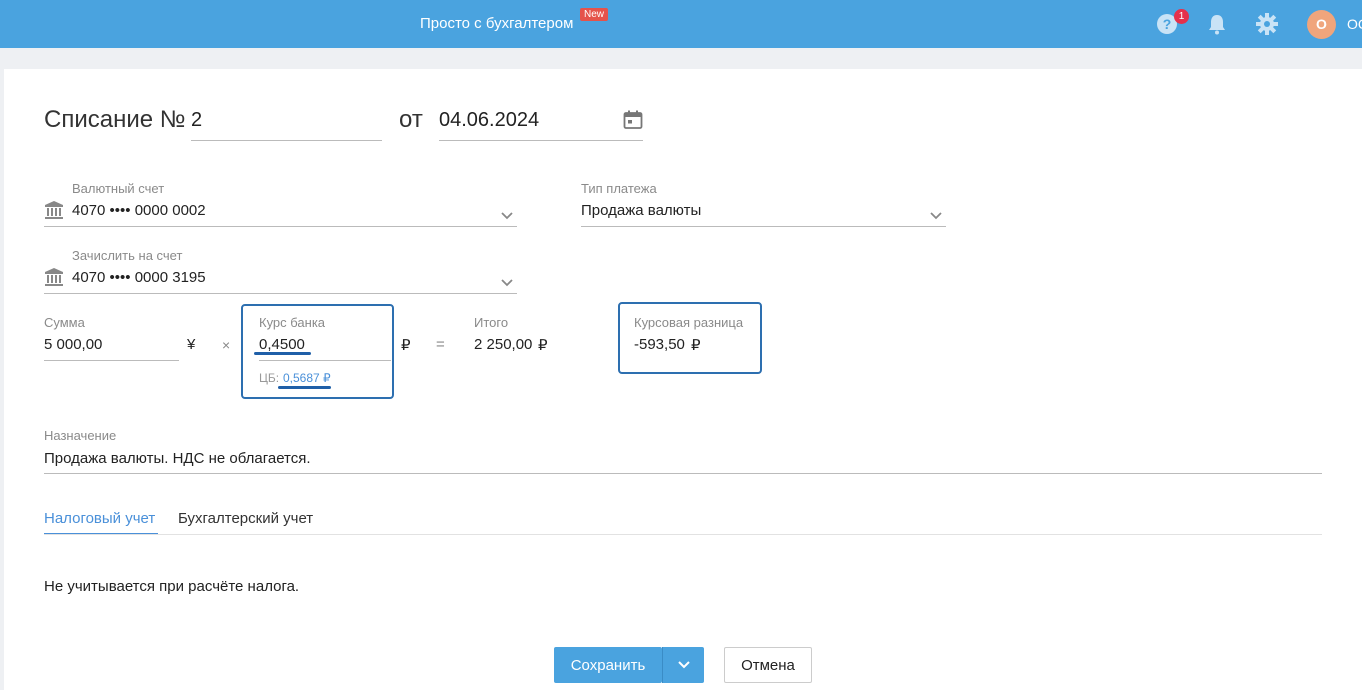  I want to click on rate-currency: ₽, so click(406, 345).